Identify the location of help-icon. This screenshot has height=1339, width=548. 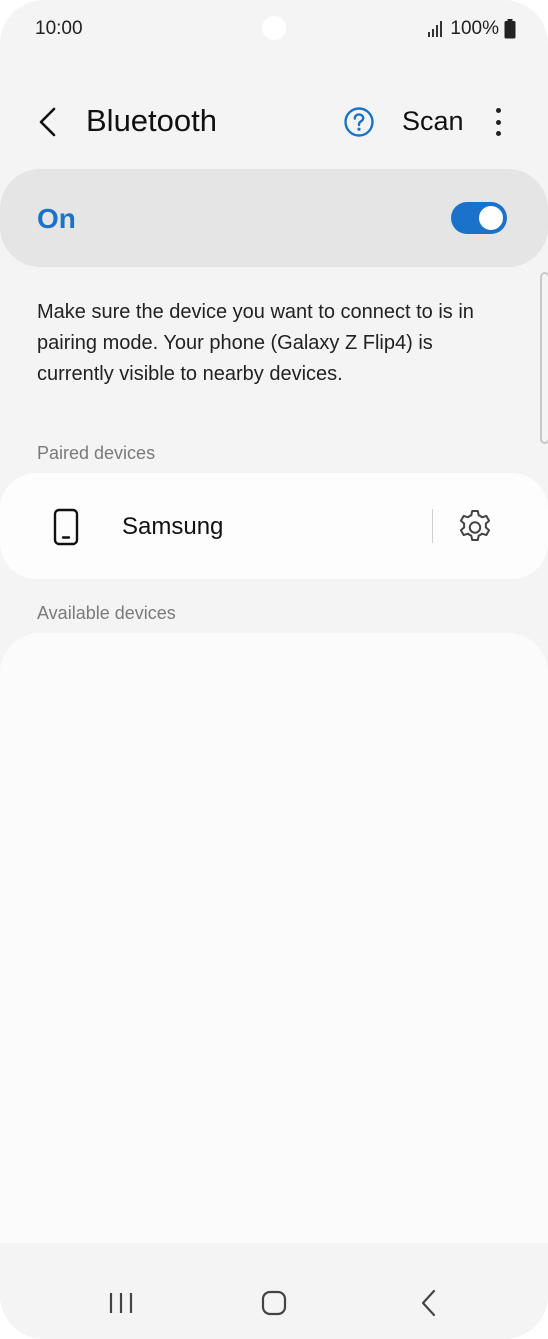
(359, 122).